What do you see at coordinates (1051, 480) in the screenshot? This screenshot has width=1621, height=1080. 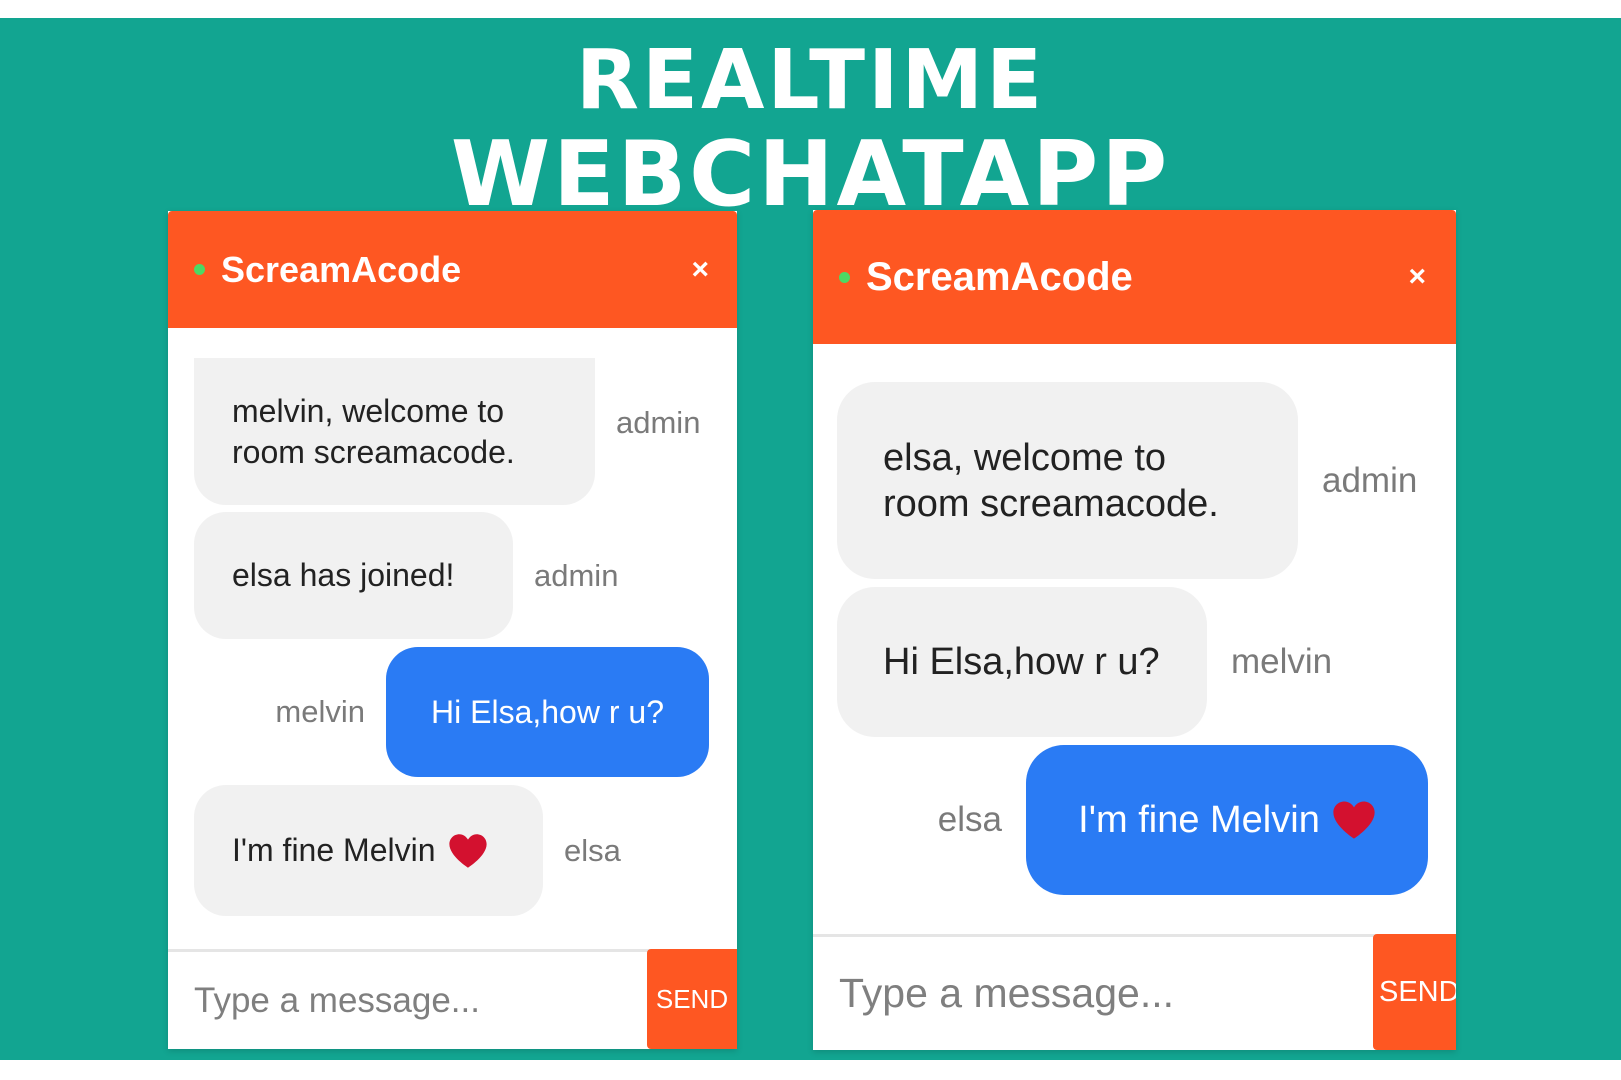 I see `message-text: elsa, welcome to room screamacode.` at bounding box center [1051, 480].